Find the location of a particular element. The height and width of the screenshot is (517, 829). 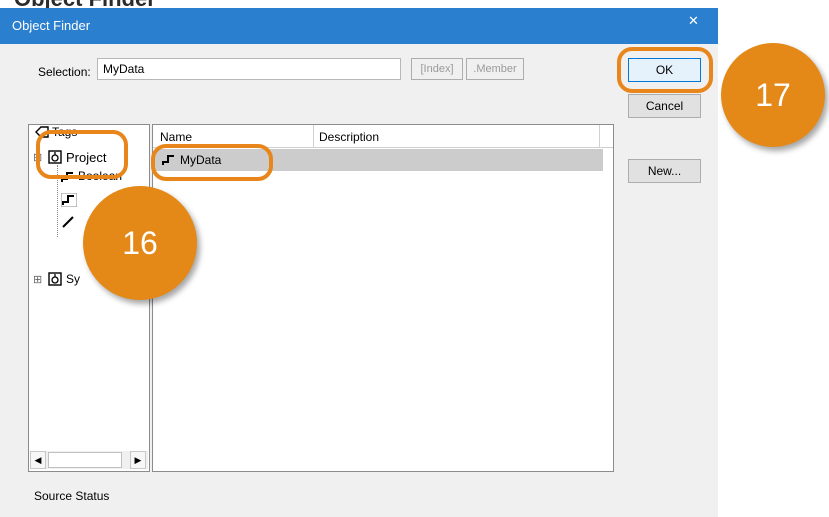

scroll-thumb is located at coordinates (85, 460).